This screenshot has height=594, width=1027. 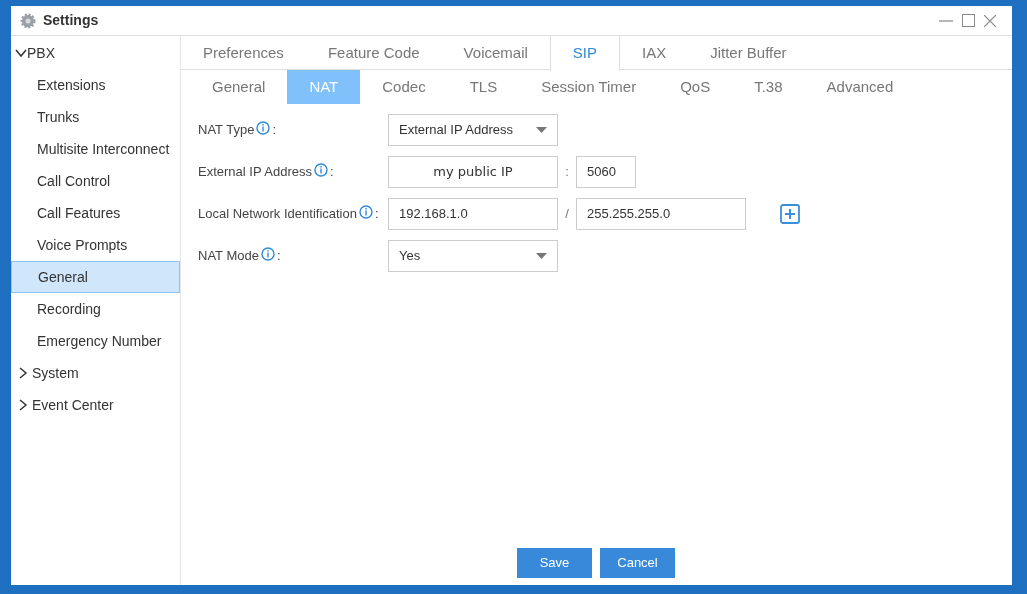 I want to click on tab: Preferences, so click(x=243, y=53).